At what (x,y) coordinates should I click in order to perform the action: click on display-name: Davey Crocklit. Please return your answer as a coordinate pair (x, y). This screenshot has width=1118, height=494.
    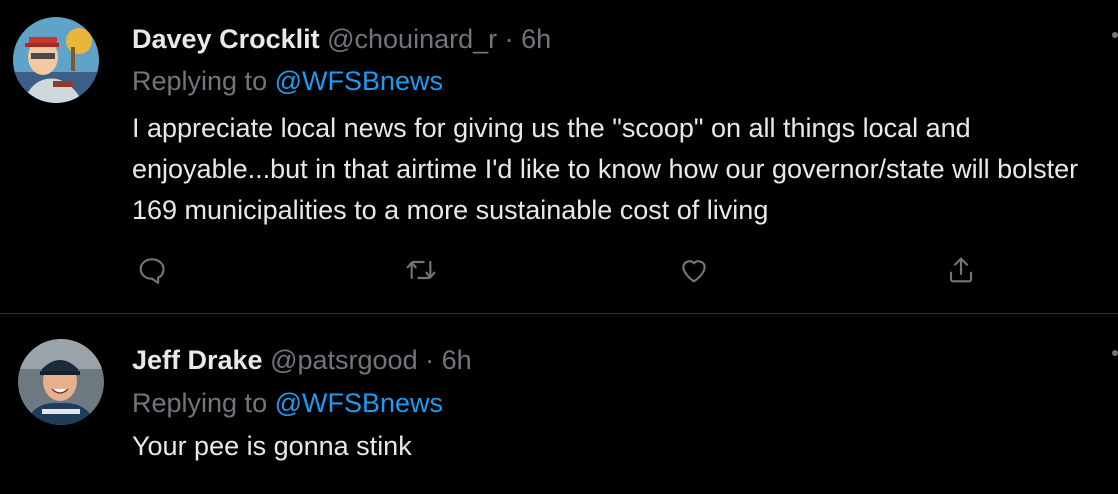
    Looking at the image, I should click on (226, 39).